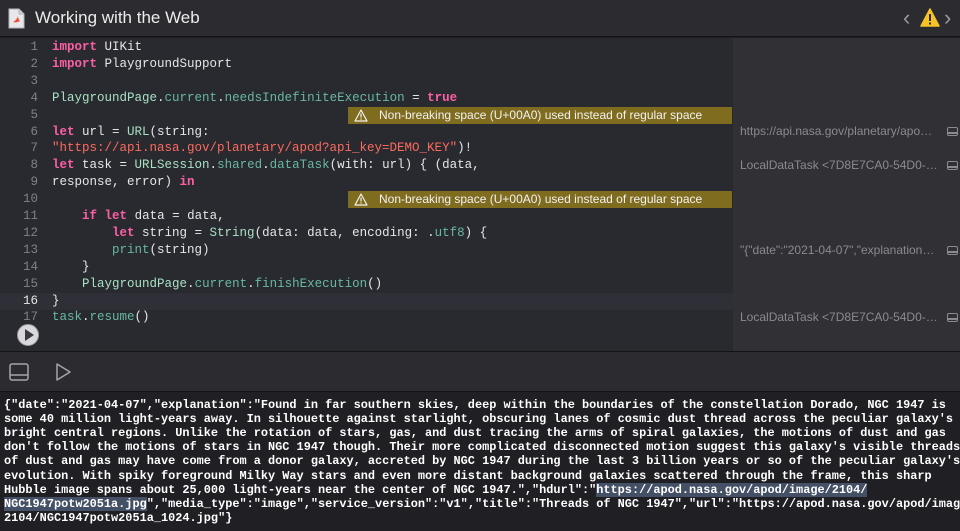  What do you see at coordinates (366, 267) in the screenshot?
I see `code-line: 14 }` at bounding box center [366, 267].